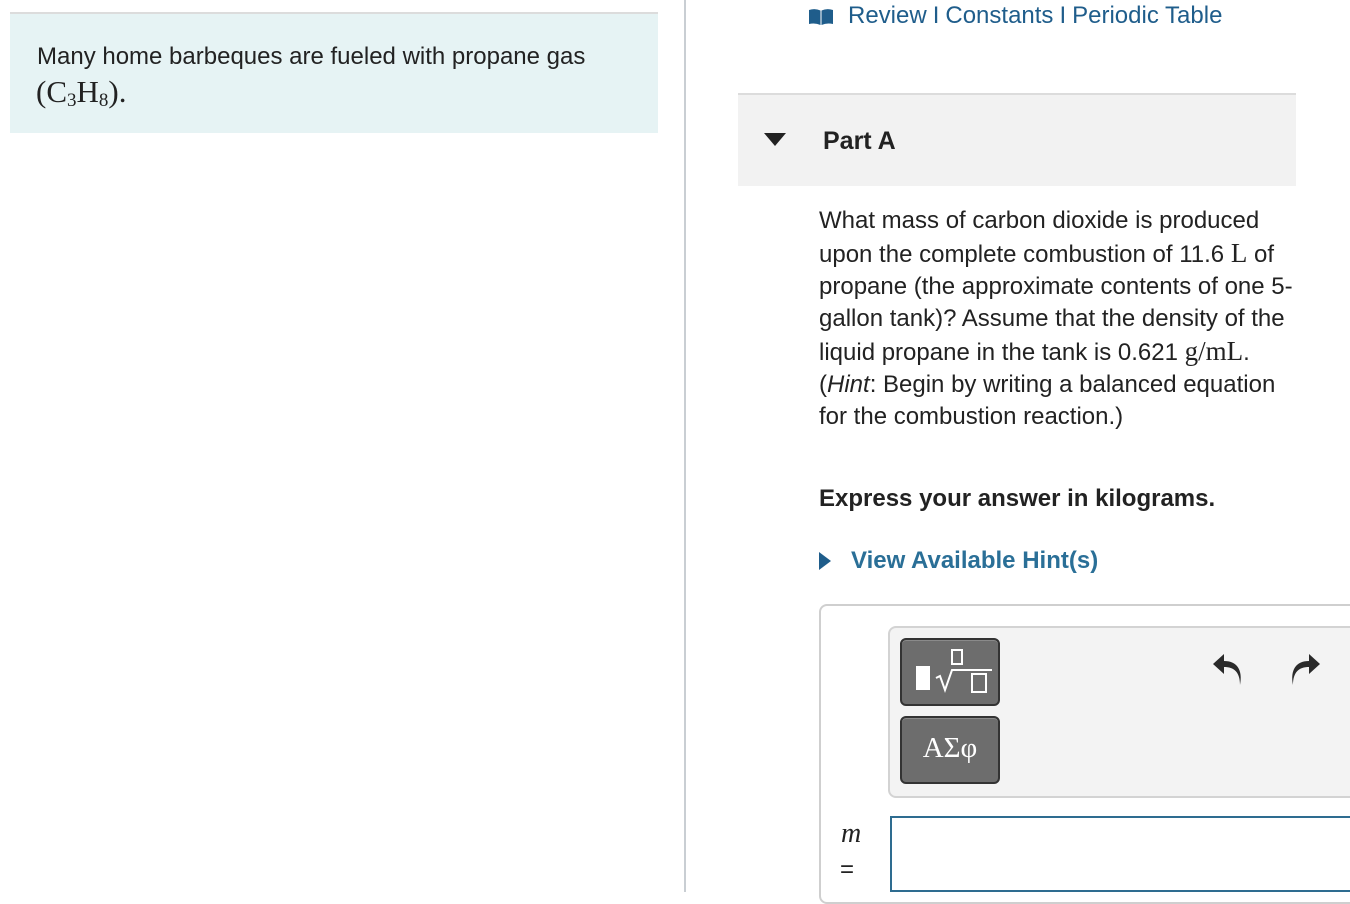 Image resolution: width=1350 pixels, height=904 pixels. What do you see at coordinates (859, 141) in the screenshot?
I see `part-title: Part A` at bounding box center [859, 141].